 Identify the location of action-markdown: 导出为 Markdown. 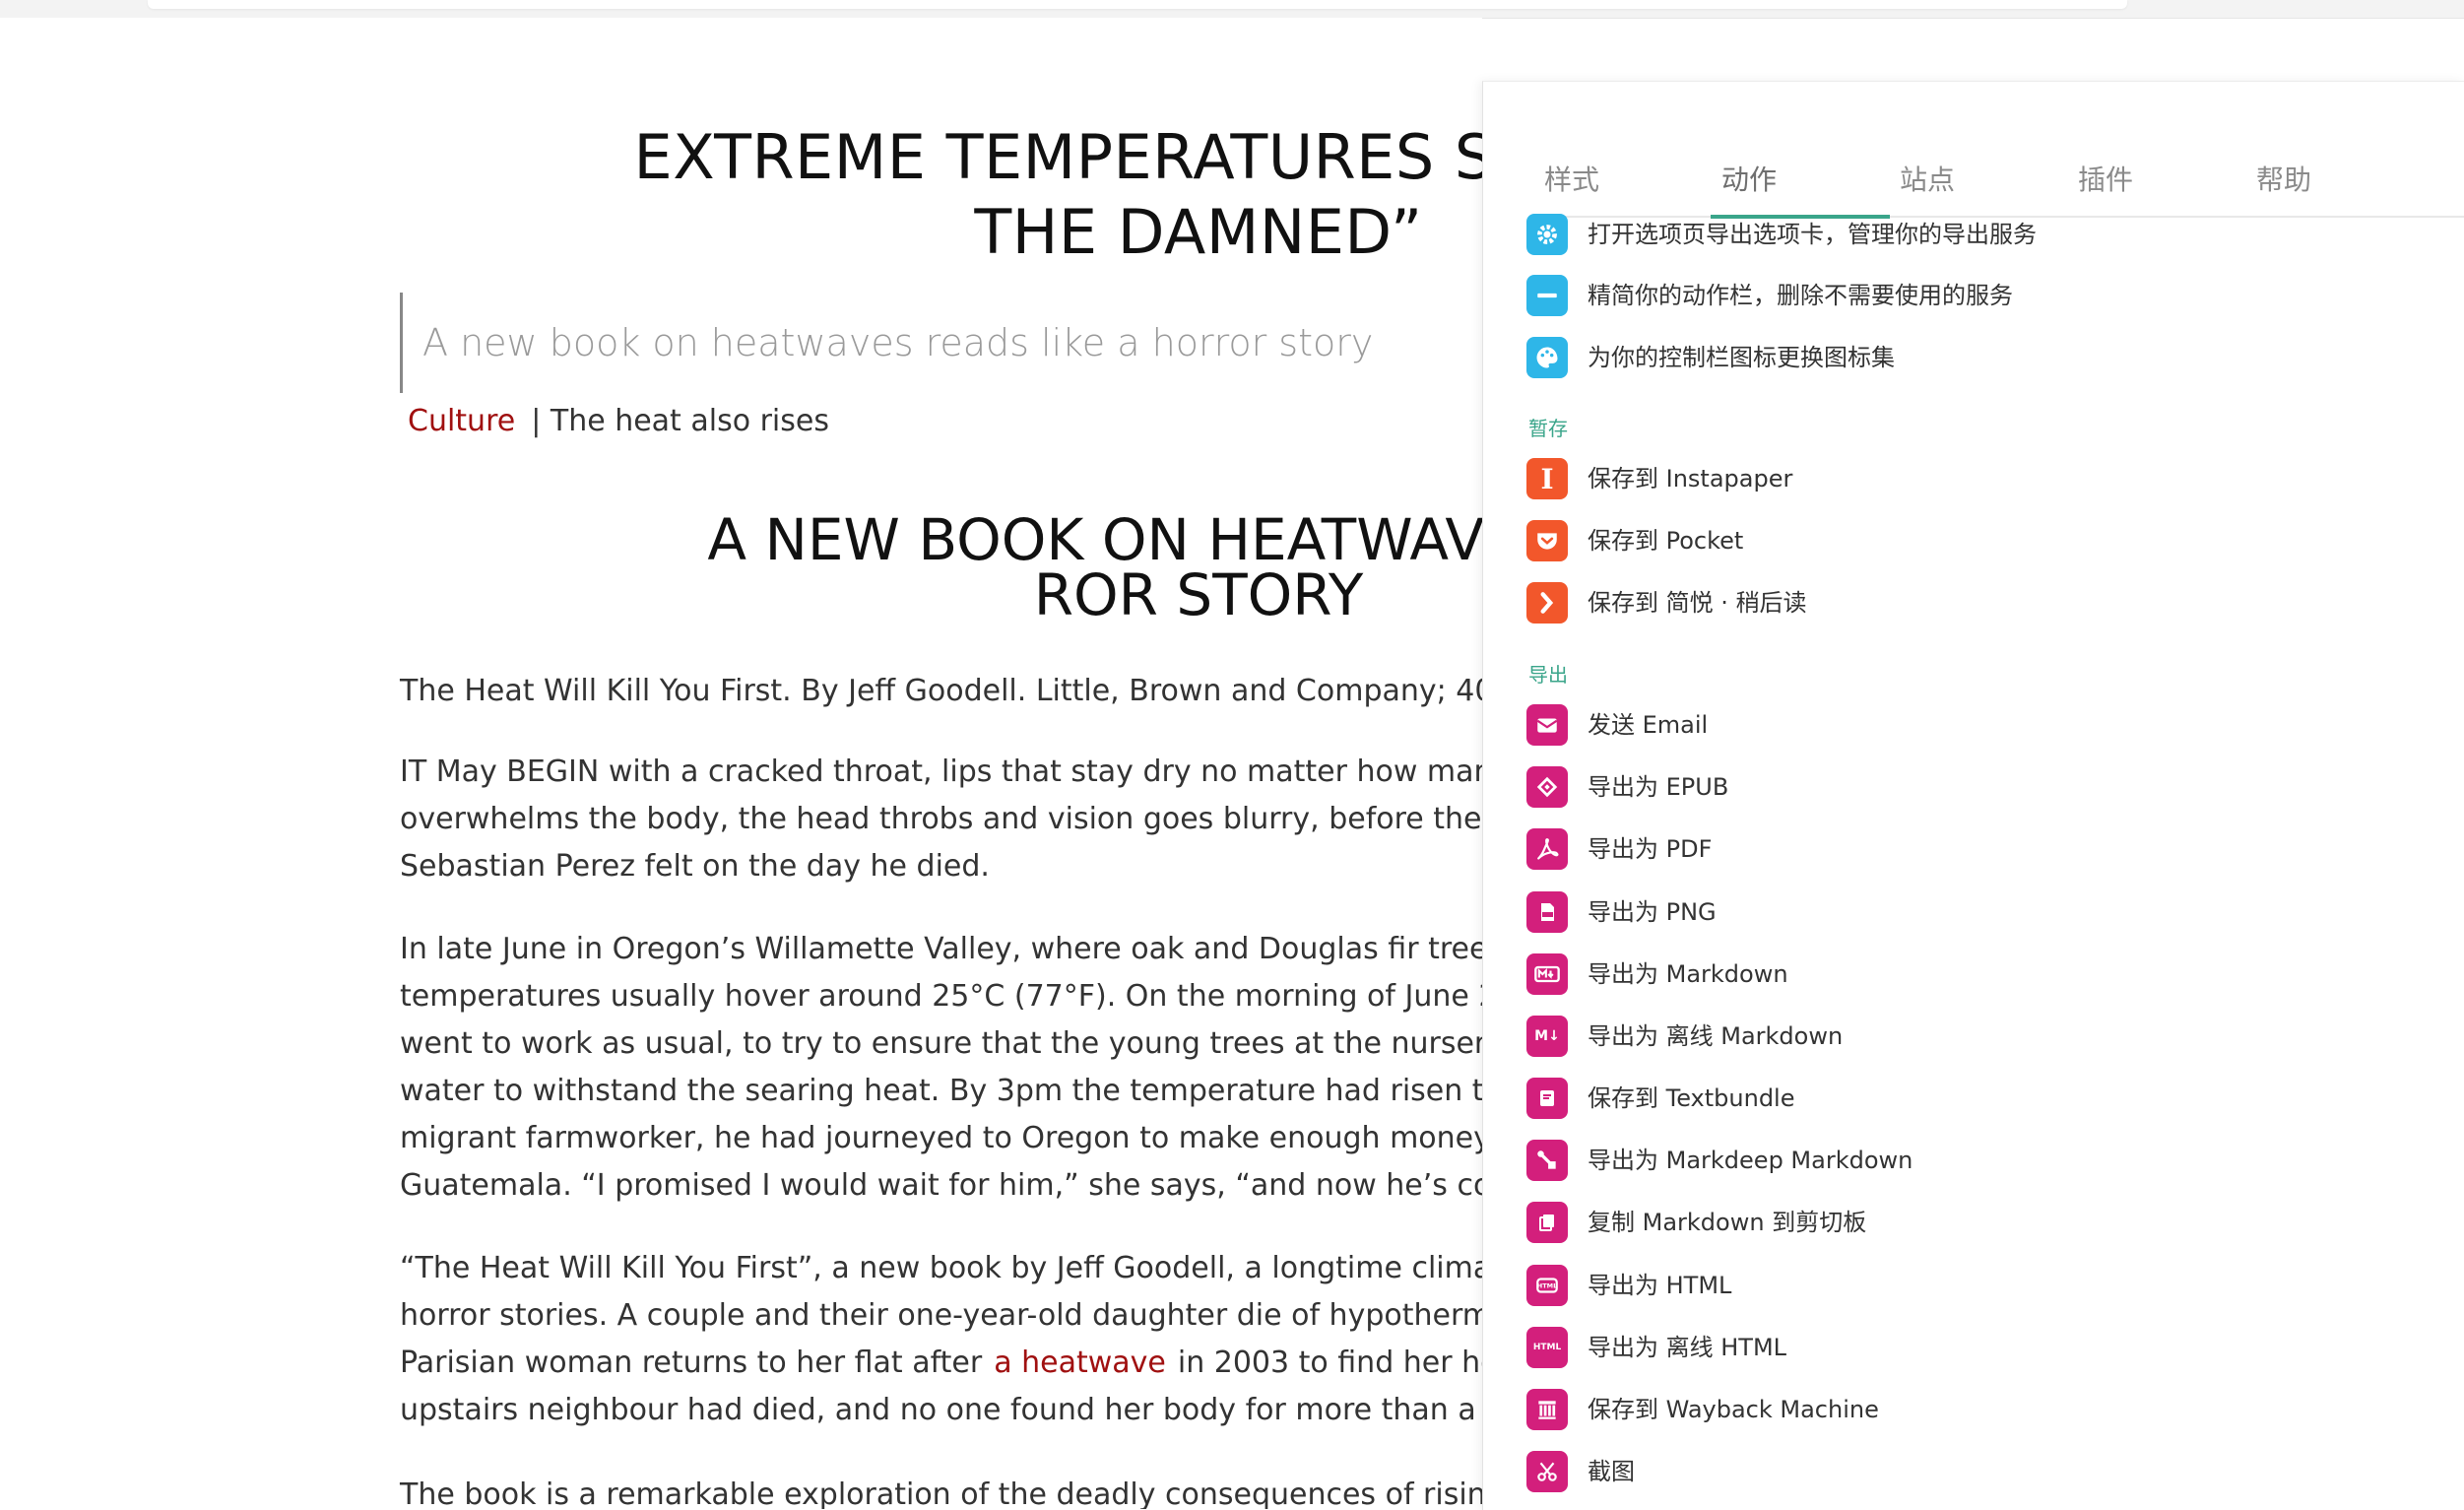
(1657, 974).